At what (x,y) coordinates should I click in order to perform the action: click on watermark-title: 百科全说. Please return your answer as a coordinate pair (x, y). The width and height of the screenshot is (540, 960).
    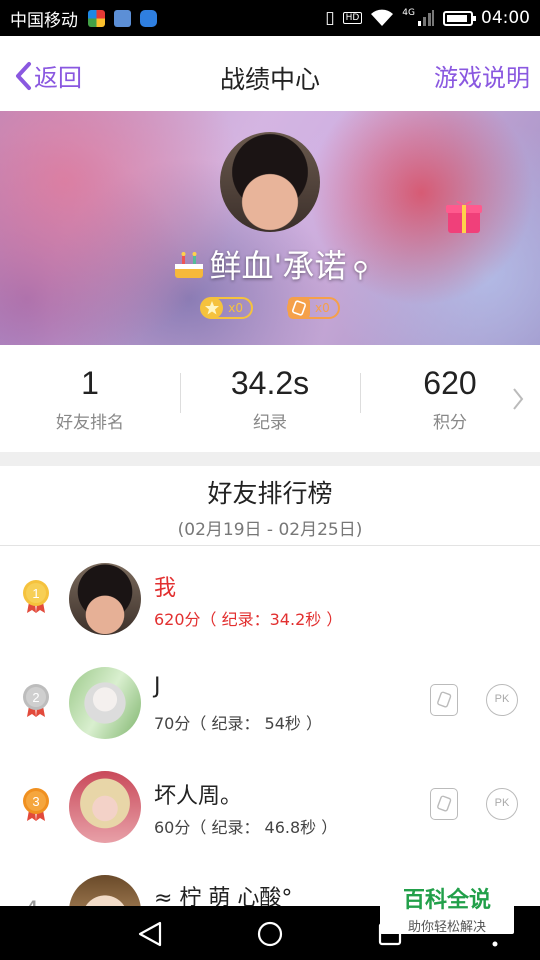
    Looking at the image, I should click on (446, 900).